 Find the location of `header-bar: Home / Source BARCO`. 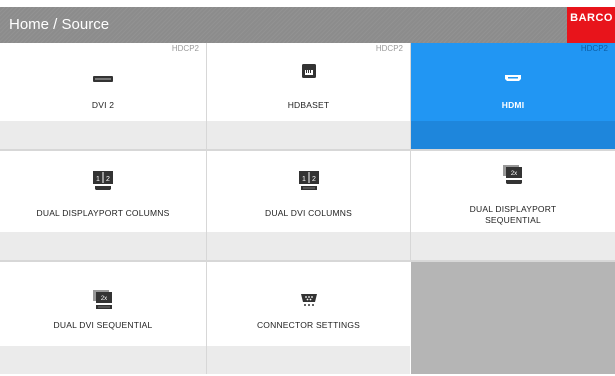

header-bar: Home / Source BARCO is located at coordinates (307, 25).